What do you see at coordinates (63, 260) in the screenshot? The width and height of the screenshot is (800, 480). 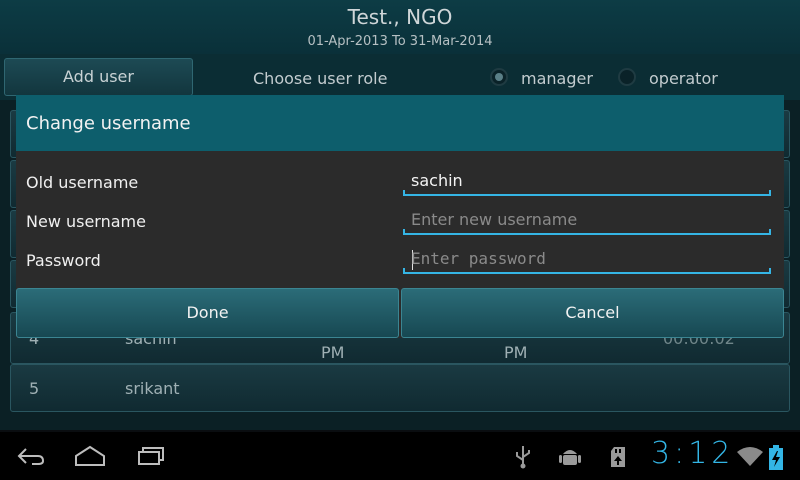 I see `password-label: Password` at bounding box center [63, 260].